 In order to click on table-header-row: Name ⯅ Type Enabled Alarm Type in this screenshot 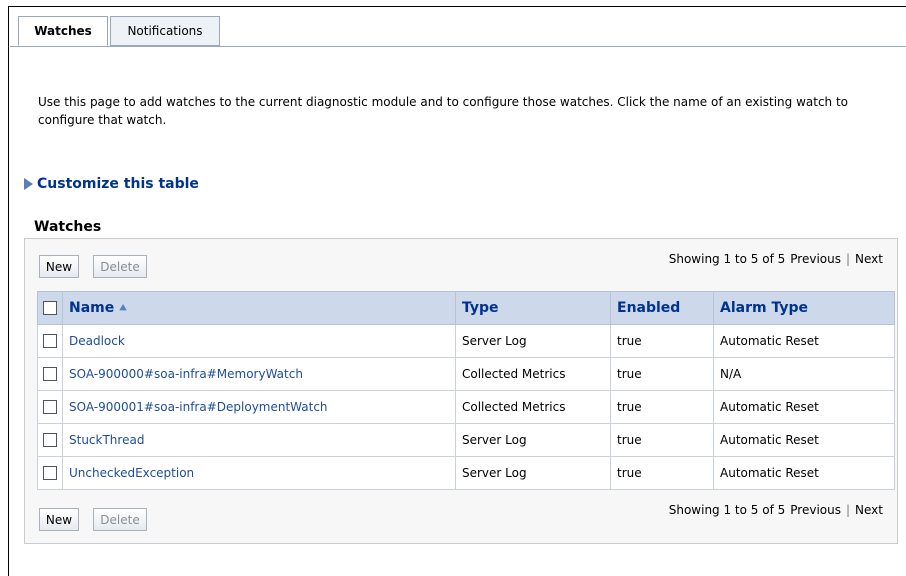, I will do `click(466, 308)`.